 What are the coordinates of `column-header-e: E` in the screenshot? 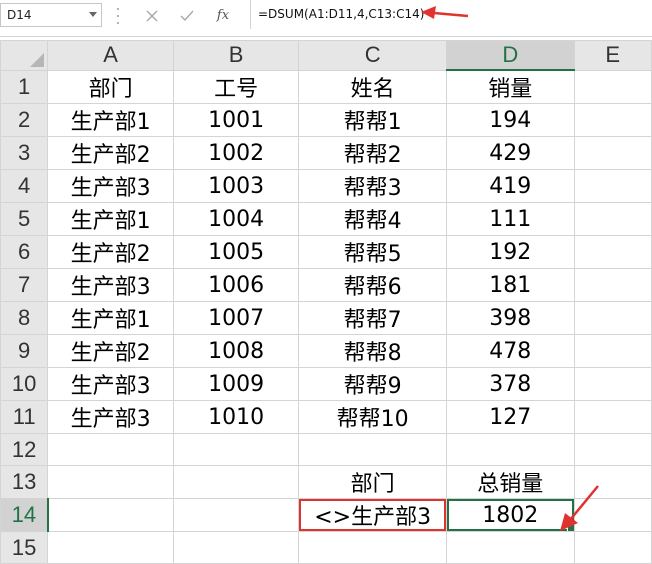 It's located at (612, 55).